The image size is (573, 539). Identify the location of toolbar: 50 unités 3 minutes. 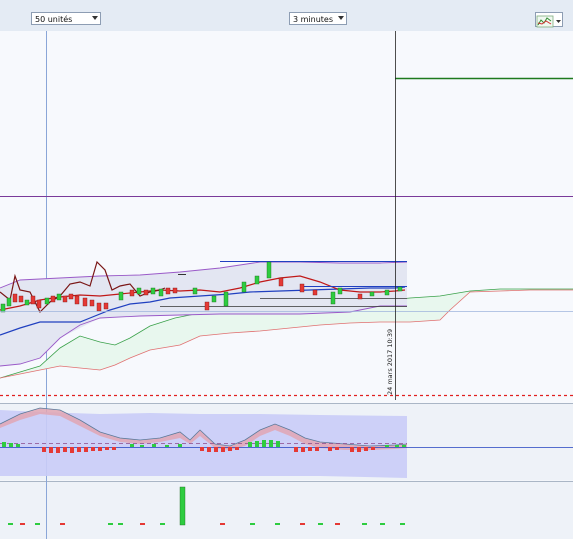
(286, 16).